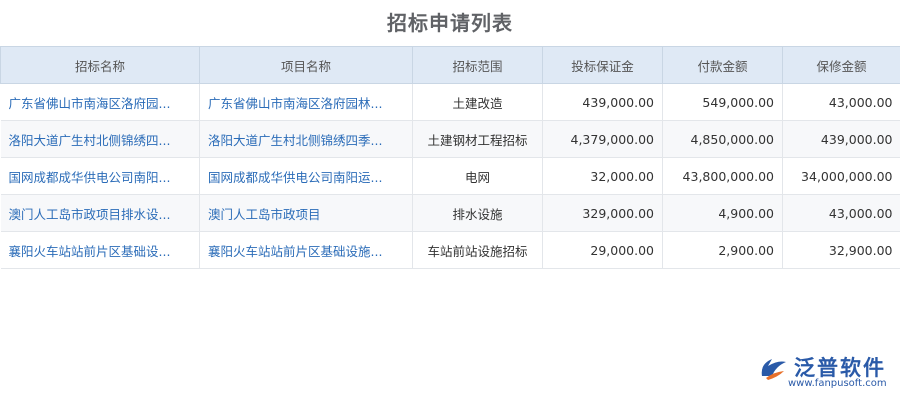 This screenshot has width=900, height=400. I want to click on column-header-payment: 付款金额, so click(722, 65).